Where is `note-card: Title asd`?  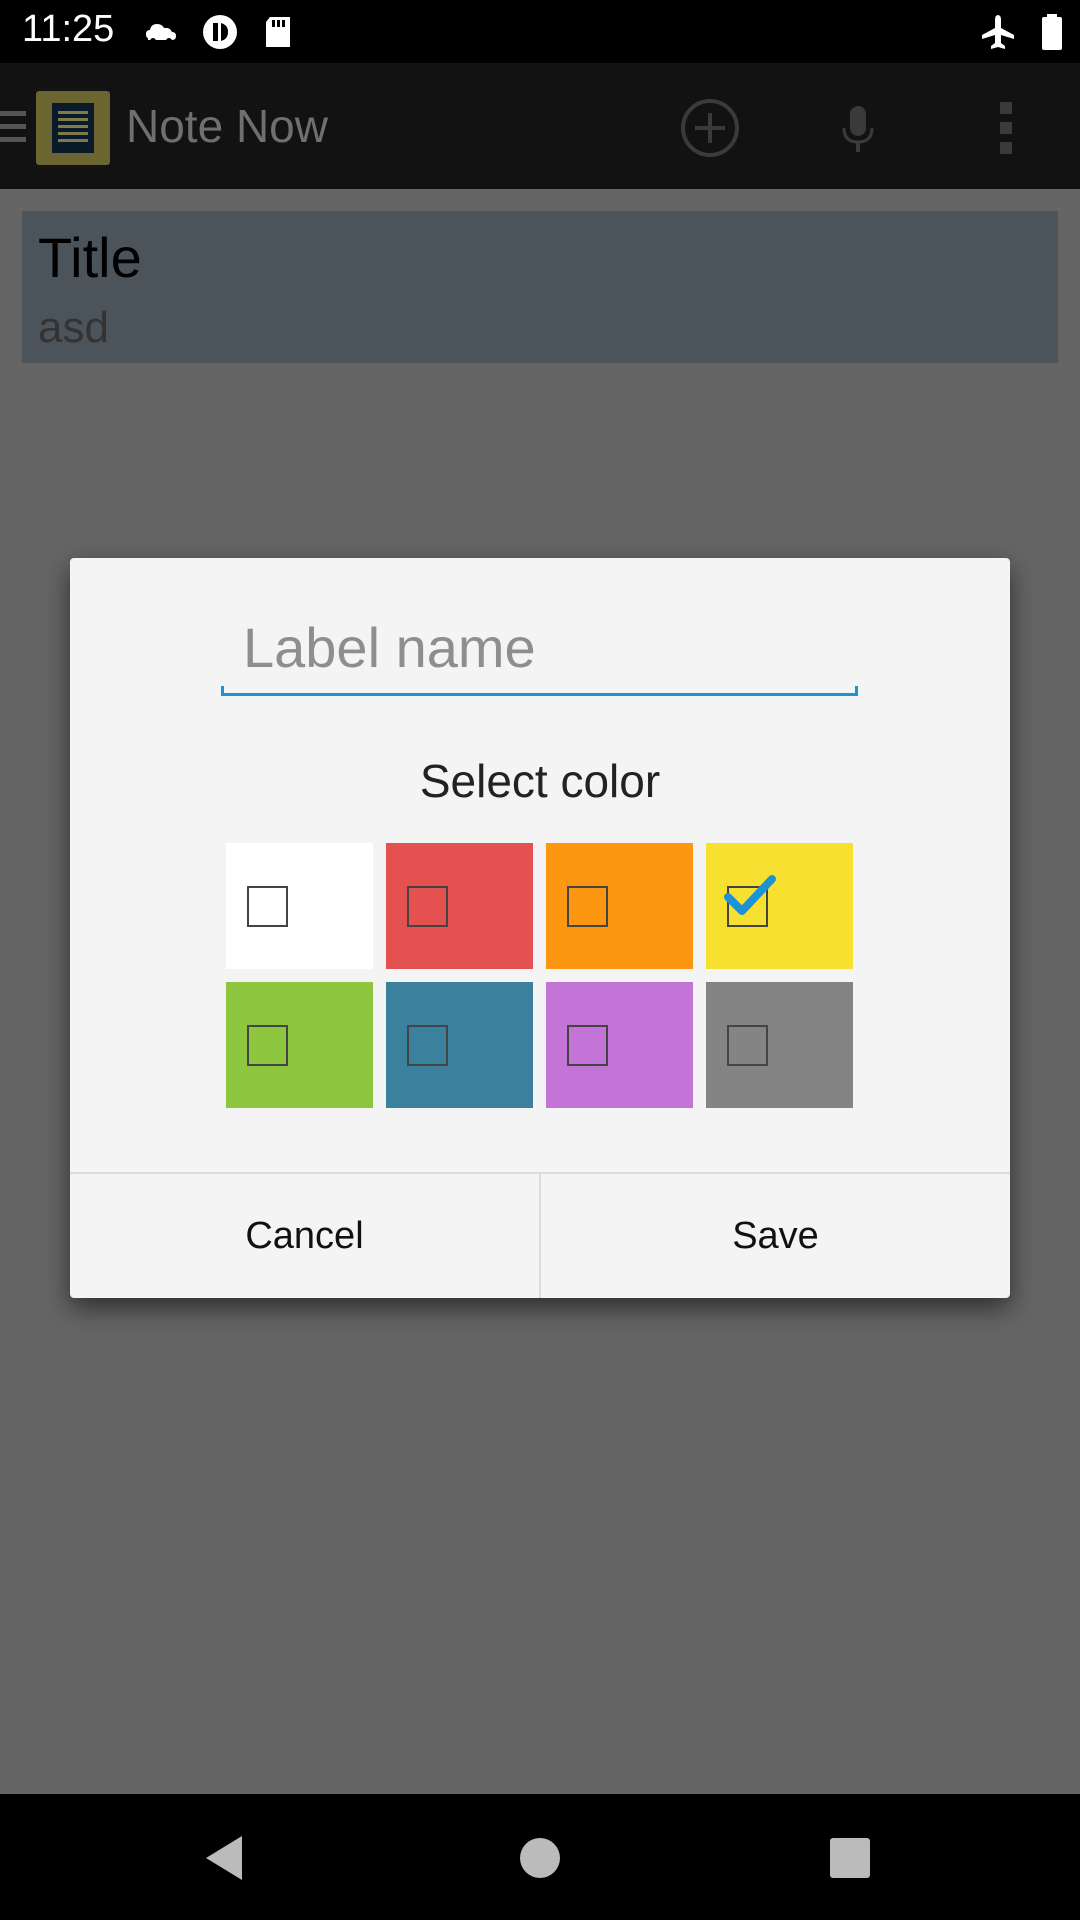 note-card: Title asd is located at coordinates (540, 287).